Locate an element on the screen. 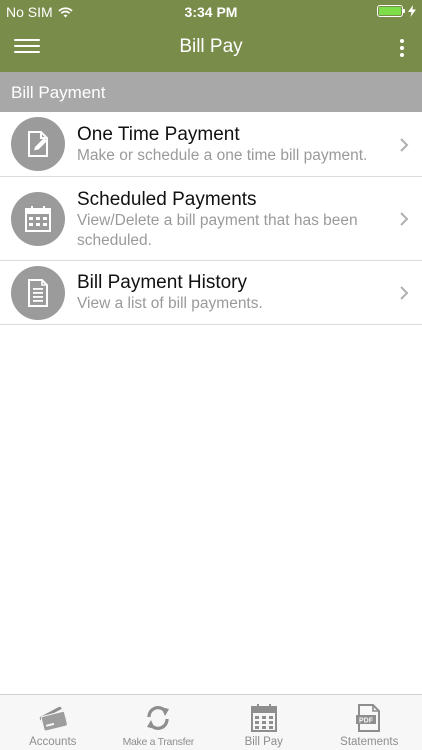 This screenshot has height=750, width=422. nav-bar: Bill Pay is located at coordinates (211, 48).